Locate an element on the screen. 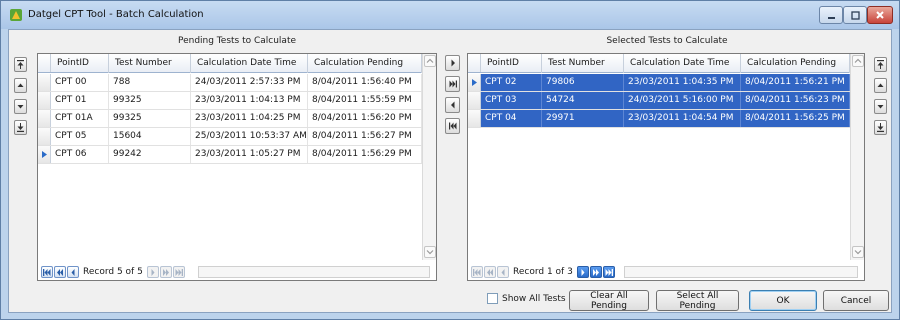 Image resolution: width=900 pixels, height=320 pixels. selected-move-bottom-button is located at coordinates (880, 127).